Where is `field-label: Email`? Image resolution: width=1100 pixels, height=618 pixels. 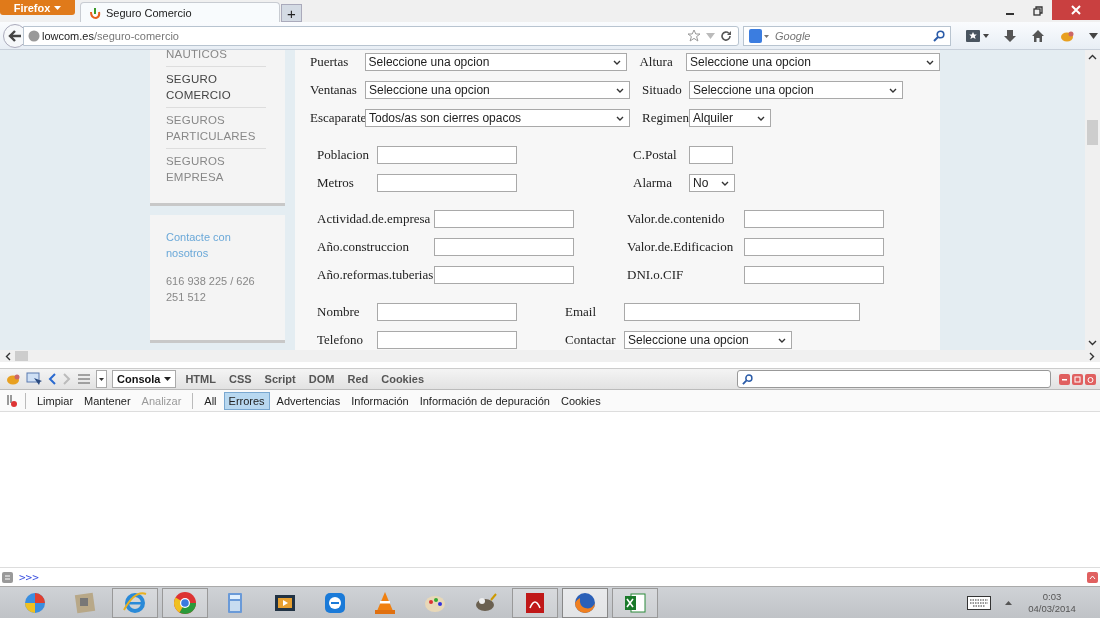
field-label: Email is located at coordinates (581, 312).